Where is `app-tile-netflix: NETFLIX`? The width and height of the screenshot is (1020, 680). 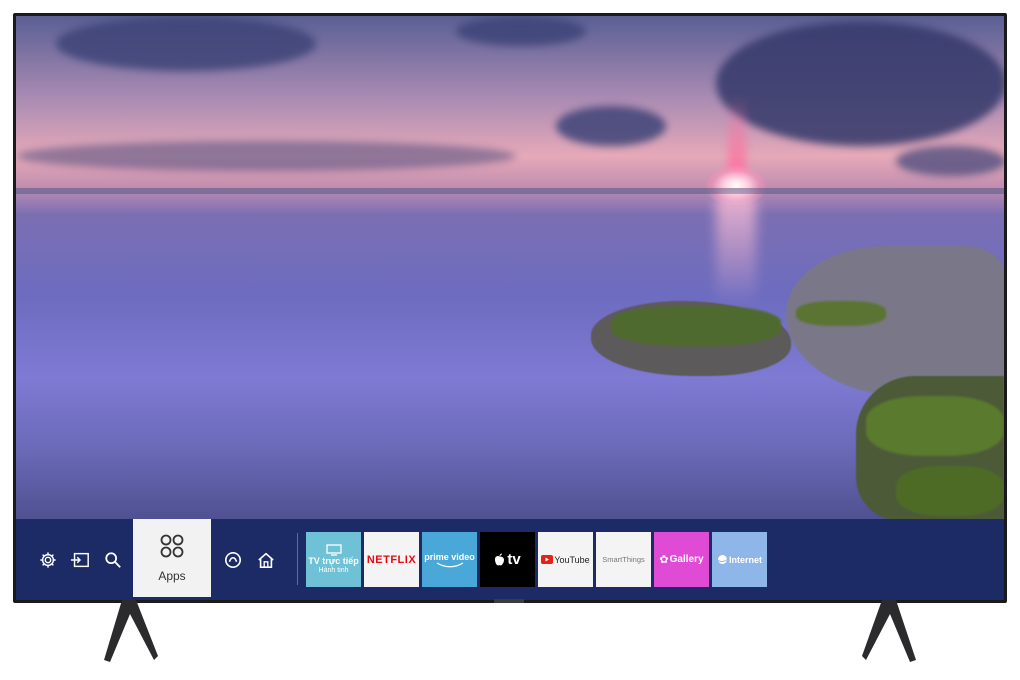
app-tile-netflix: NETFLIX is located at coordinates (391, 559).